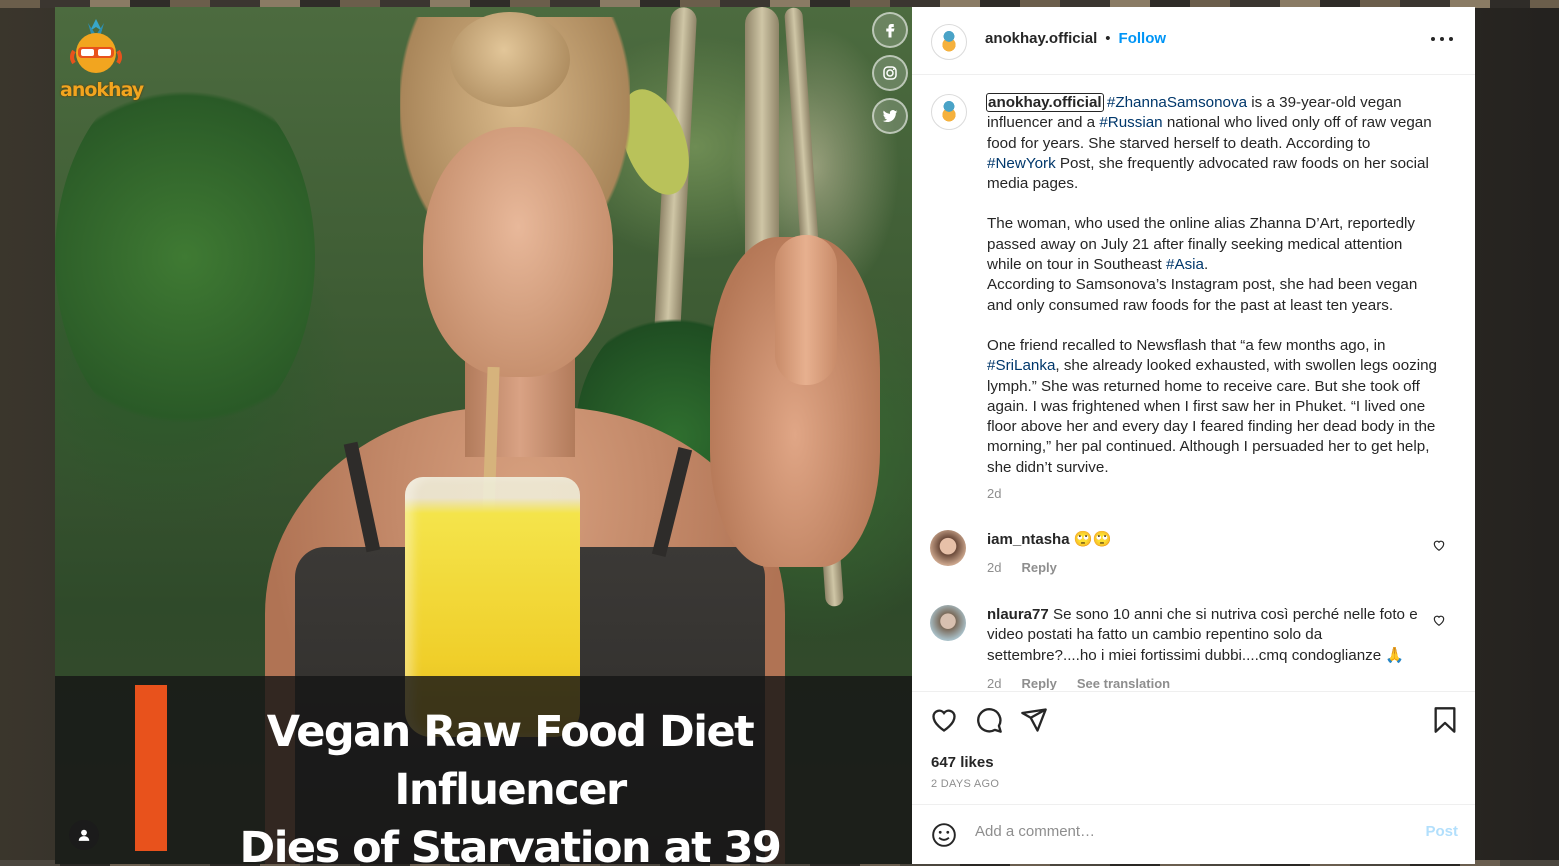 The height and width of the screenshot is (866, 1559). I want to click on commenter-username: nlaura77, so click(1018, 614).